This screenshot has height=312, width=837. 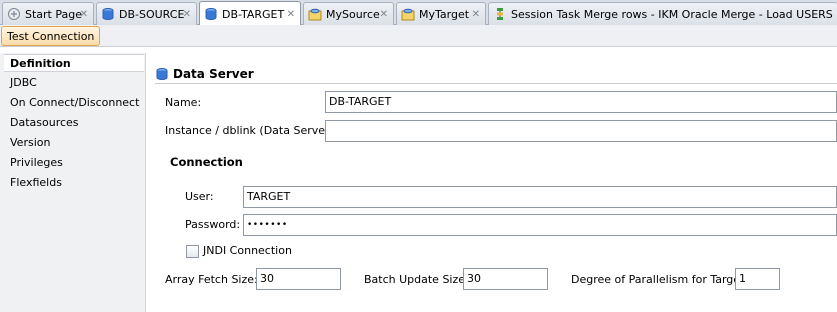 I want to click on password-label: Password:, so click(x=213, y=224).